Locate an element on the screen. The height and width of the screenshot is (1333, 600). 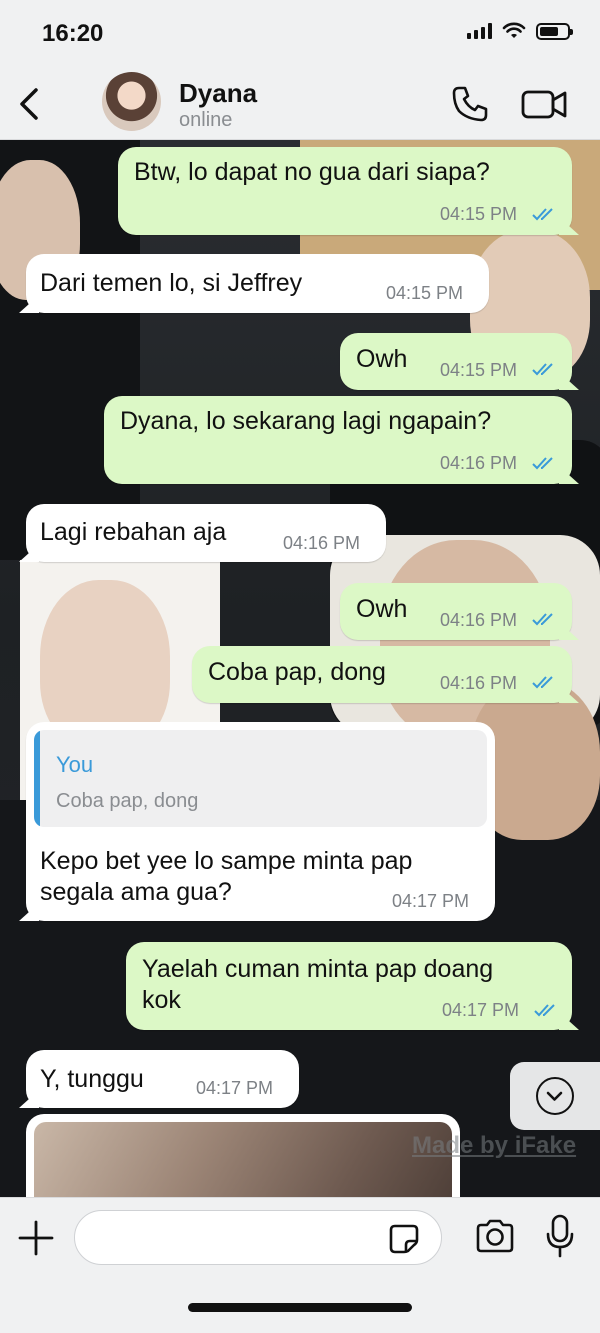
message-text-line1: Kepo bet yee lo sampe minta pap is located at coordinates (226, 861).